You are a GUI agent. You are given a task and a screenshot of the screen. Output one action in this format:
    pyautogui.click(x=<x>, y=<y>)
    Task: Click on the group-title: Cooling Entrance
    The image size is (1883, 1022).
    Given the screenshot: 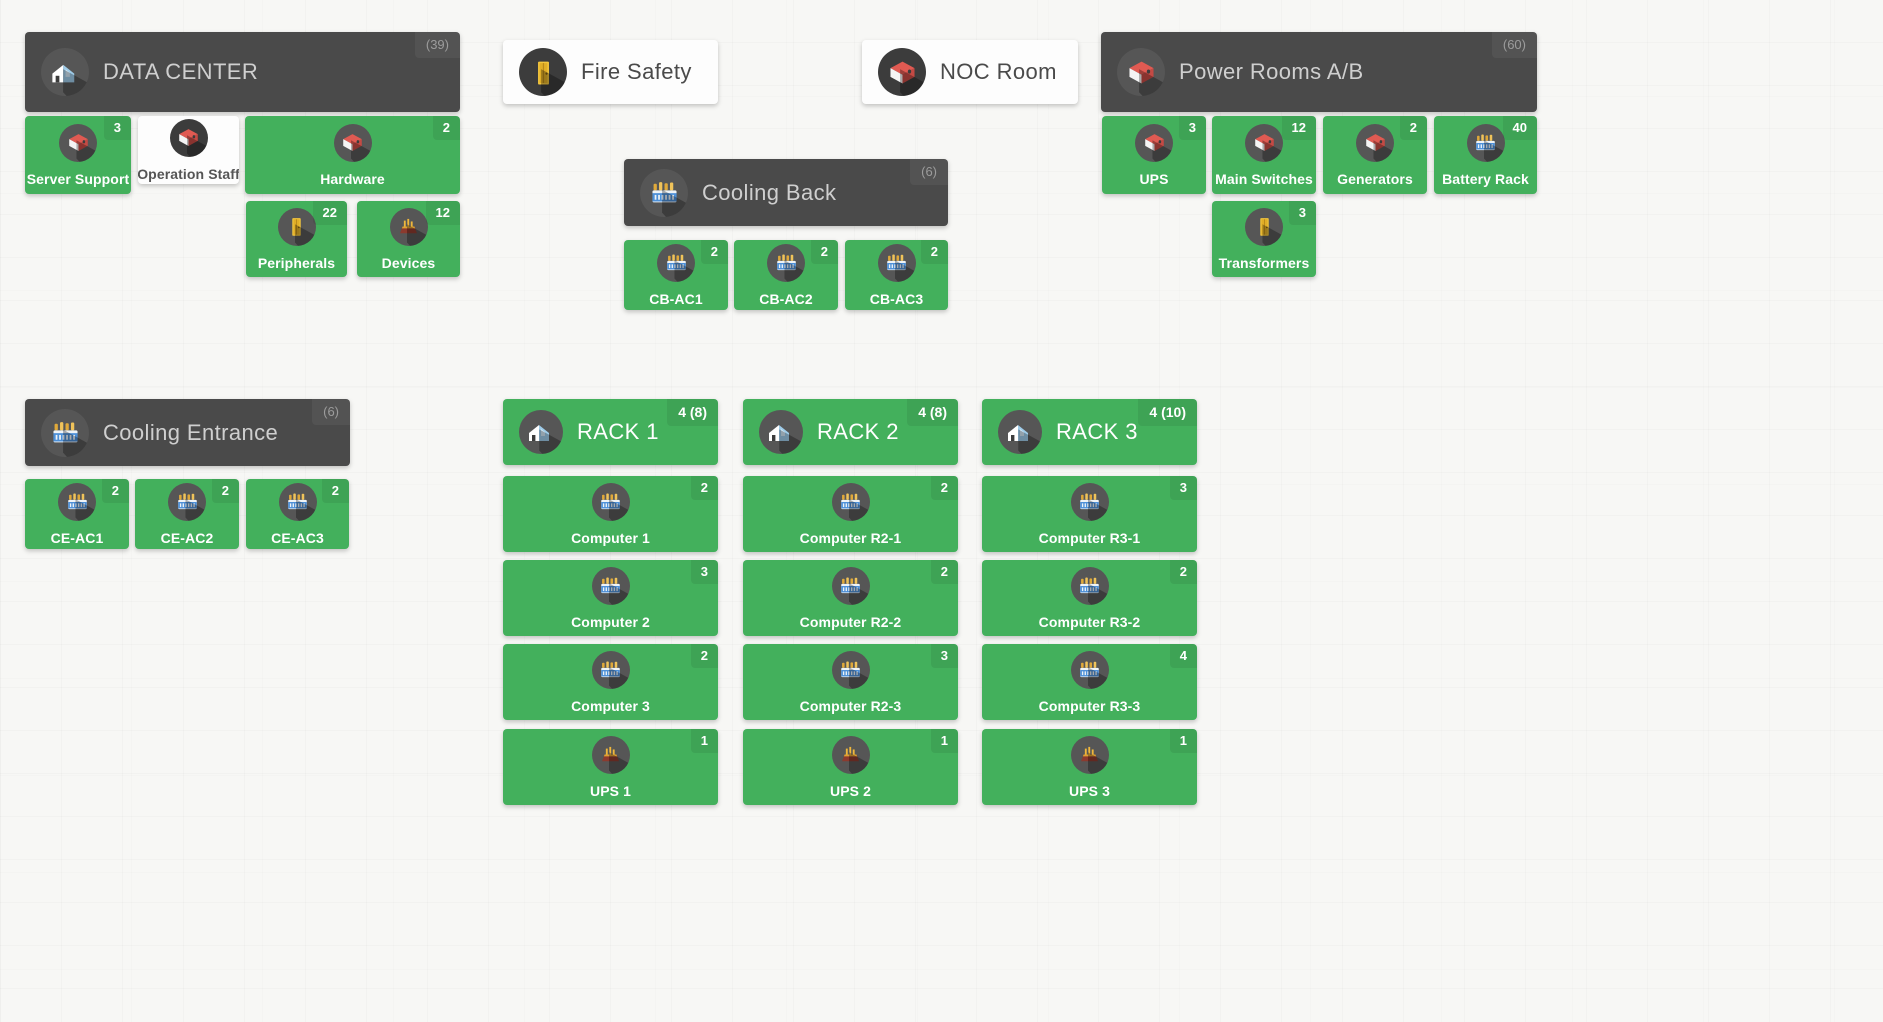 What is the action you would take?
    pyautogui.click(x=191, y=432)
    